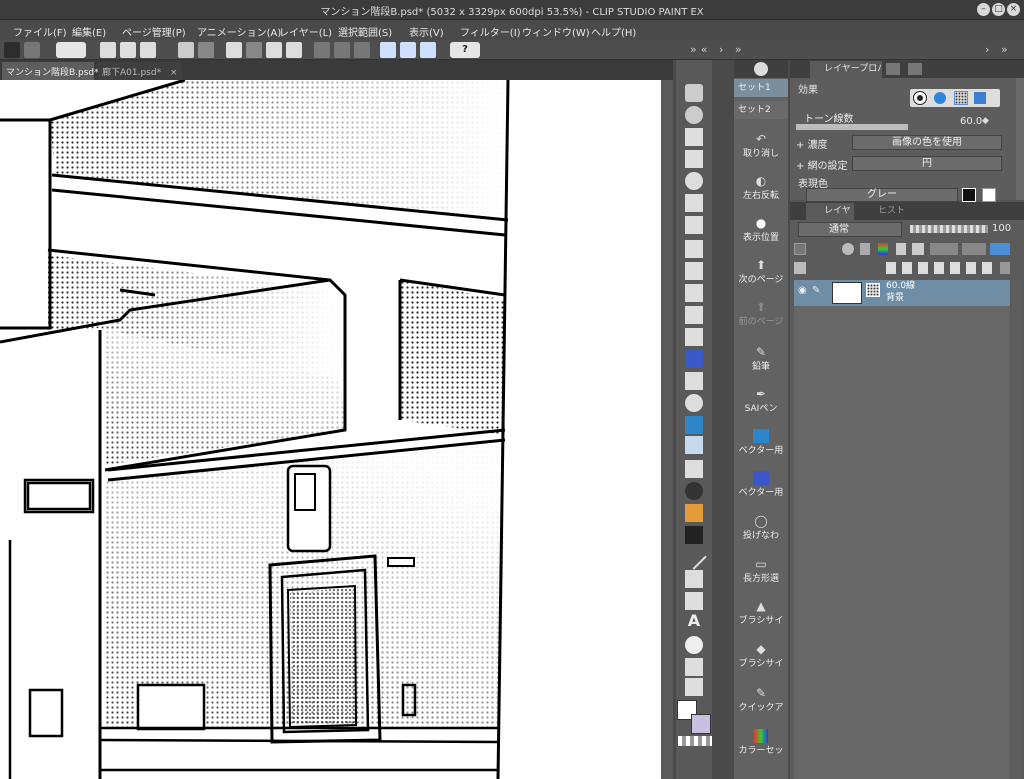 Image resolution: width=1024 pixels, height=779 pixels. Describe the element at coordinates (148, 50) in the screenshot. I see `save-icon` at that location.